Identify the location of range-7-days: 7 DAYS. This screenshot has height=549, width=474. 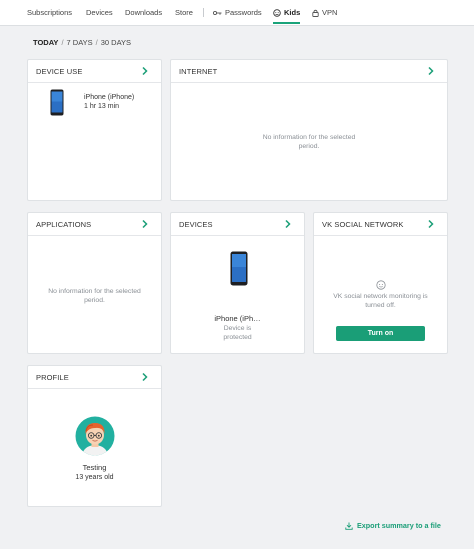
(80, 42).